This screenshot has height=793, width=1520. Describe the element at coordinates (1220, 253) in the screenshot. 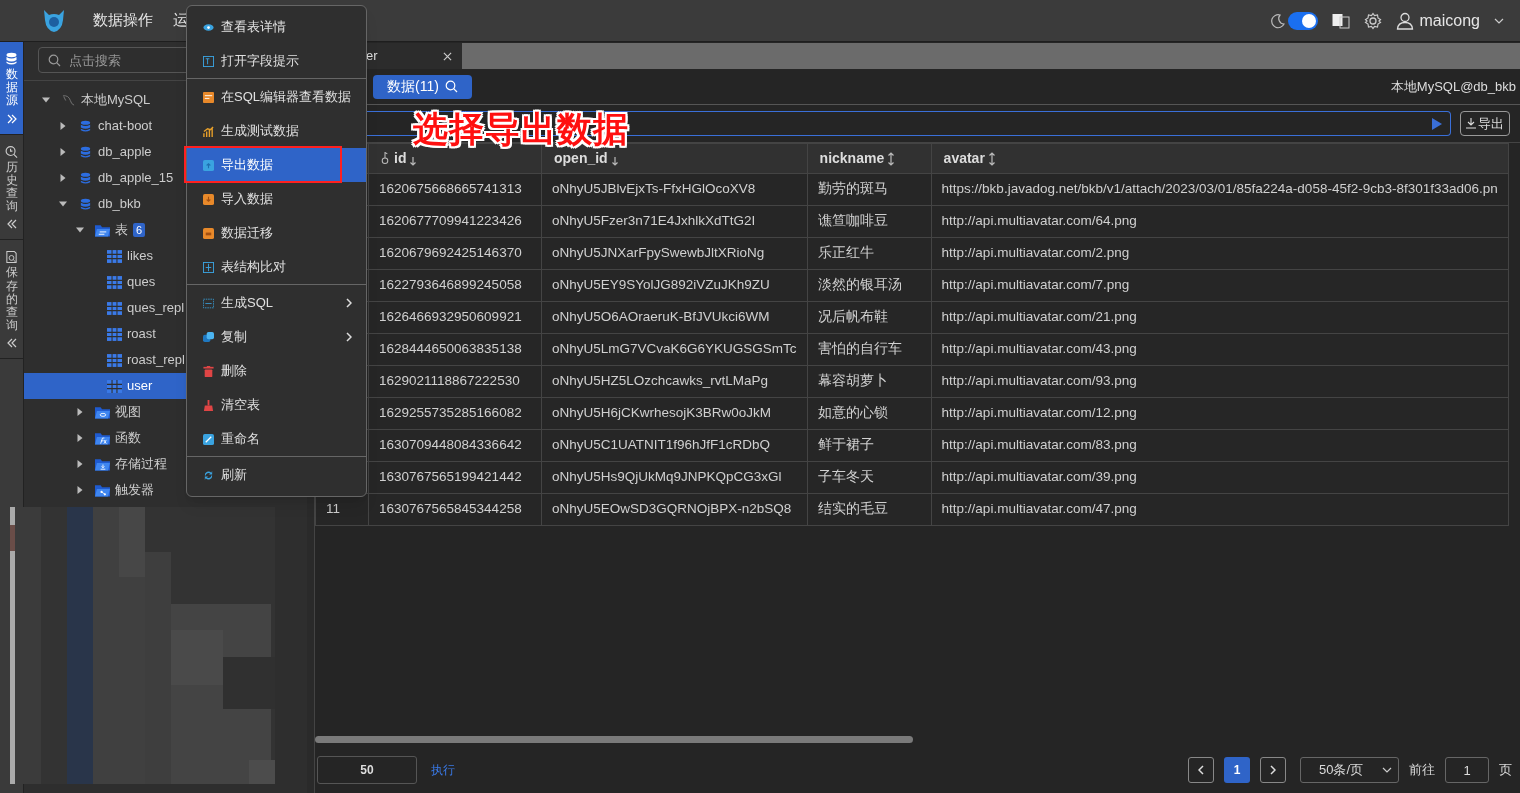

I see `table-cell: http://api.multiavatar.com/2.png` at that location.